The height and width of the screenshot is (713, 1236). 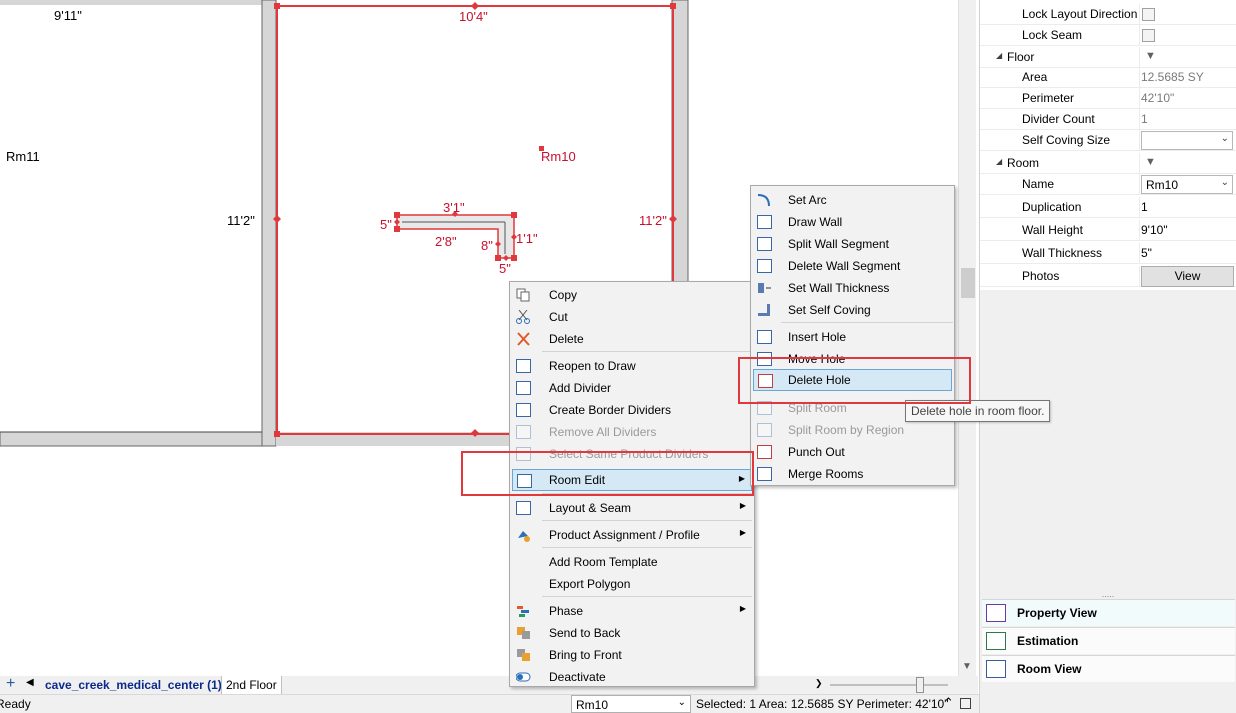 What do you see at coordinates (15, 704) in the screenshot?
I see `status-ready: Ready` at bounding box center [15, 704].